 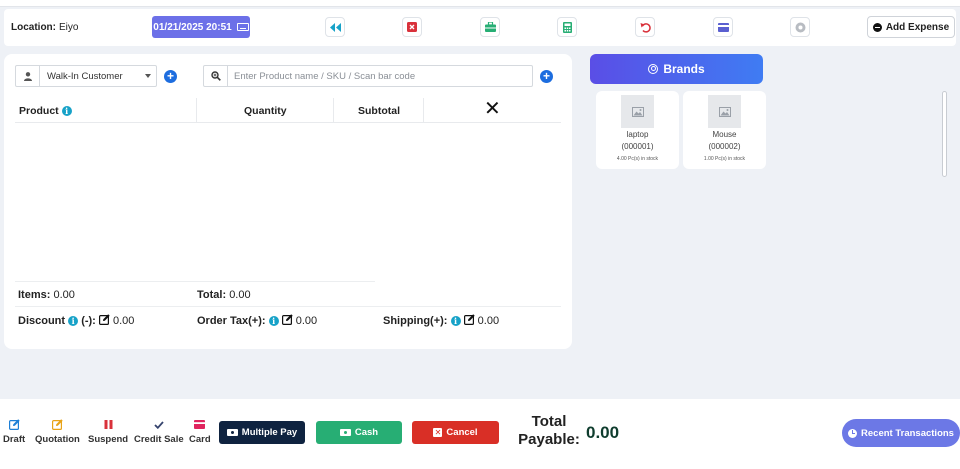 What do you see at coordinates (306, 321) in the screenshot?
I see `order-tax-value: 0.00` at bounding box center [306, 321].